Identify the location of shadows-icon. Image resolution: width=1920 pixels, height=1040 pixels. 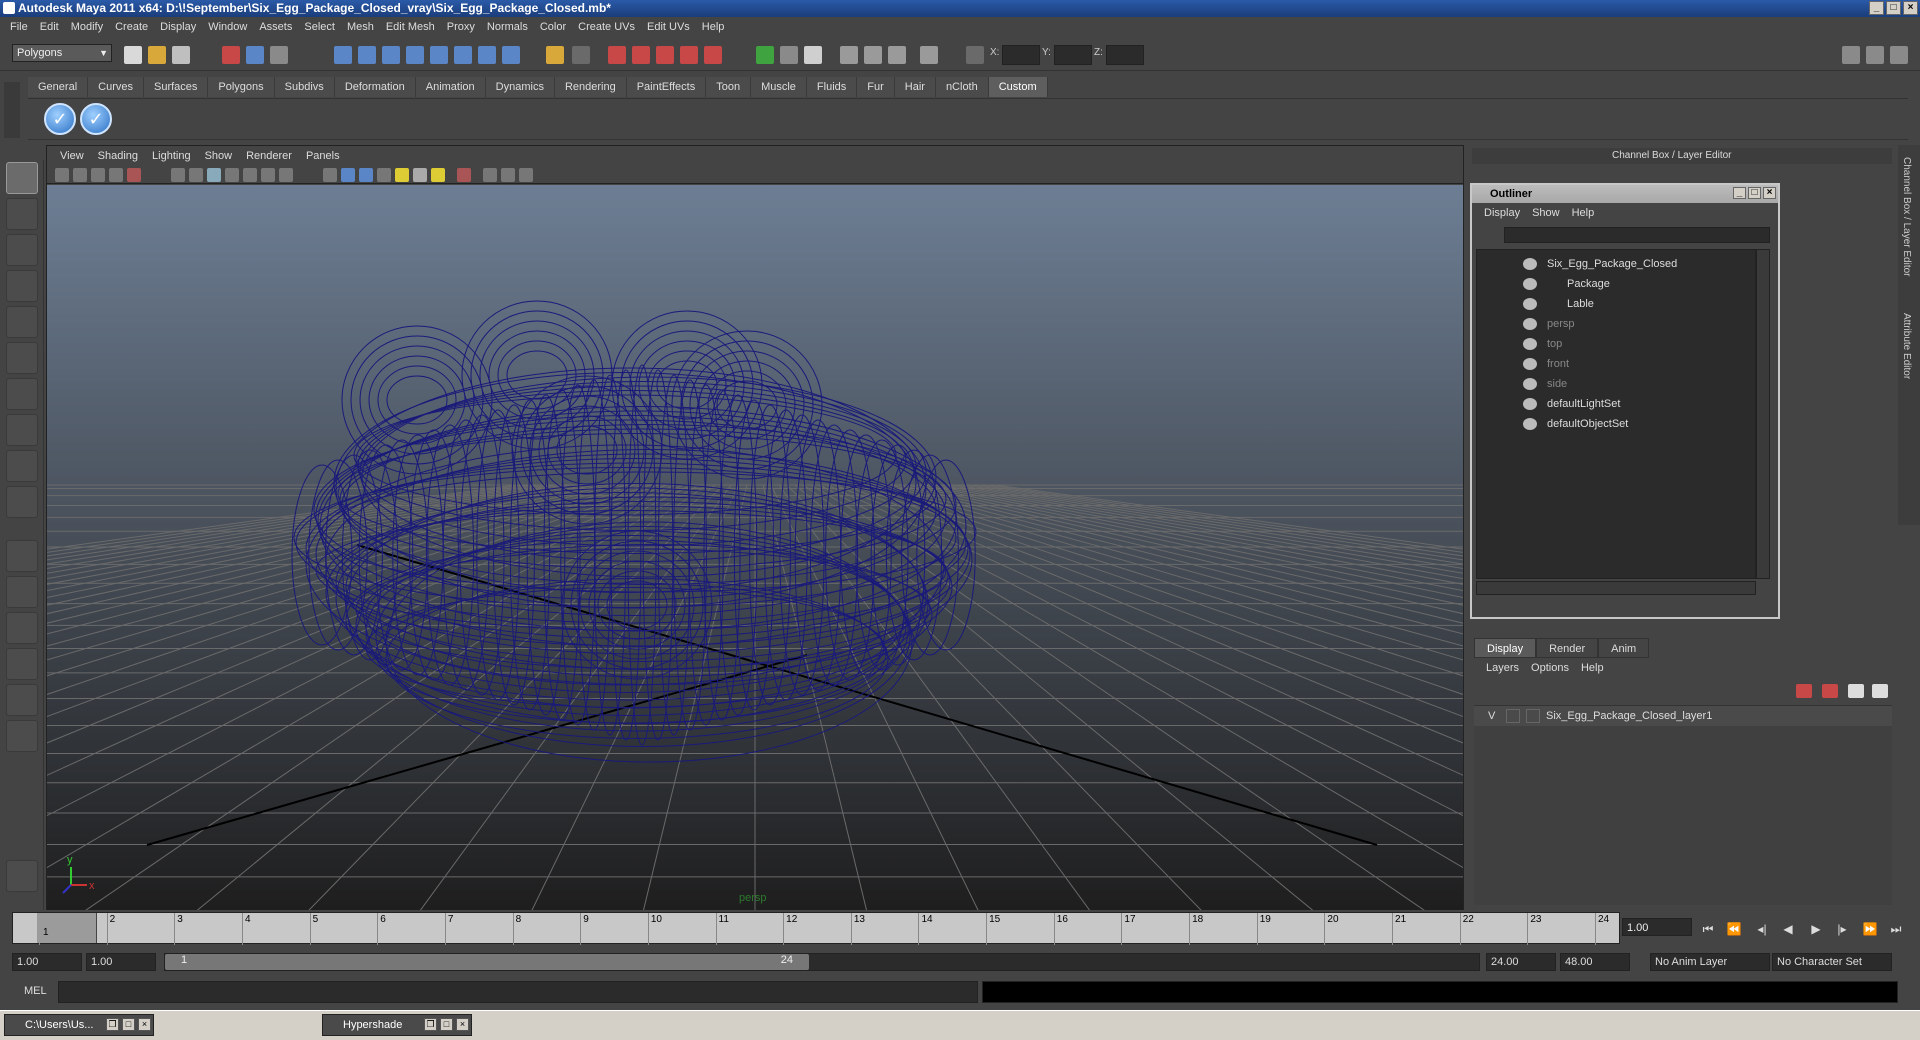
(438, 175).